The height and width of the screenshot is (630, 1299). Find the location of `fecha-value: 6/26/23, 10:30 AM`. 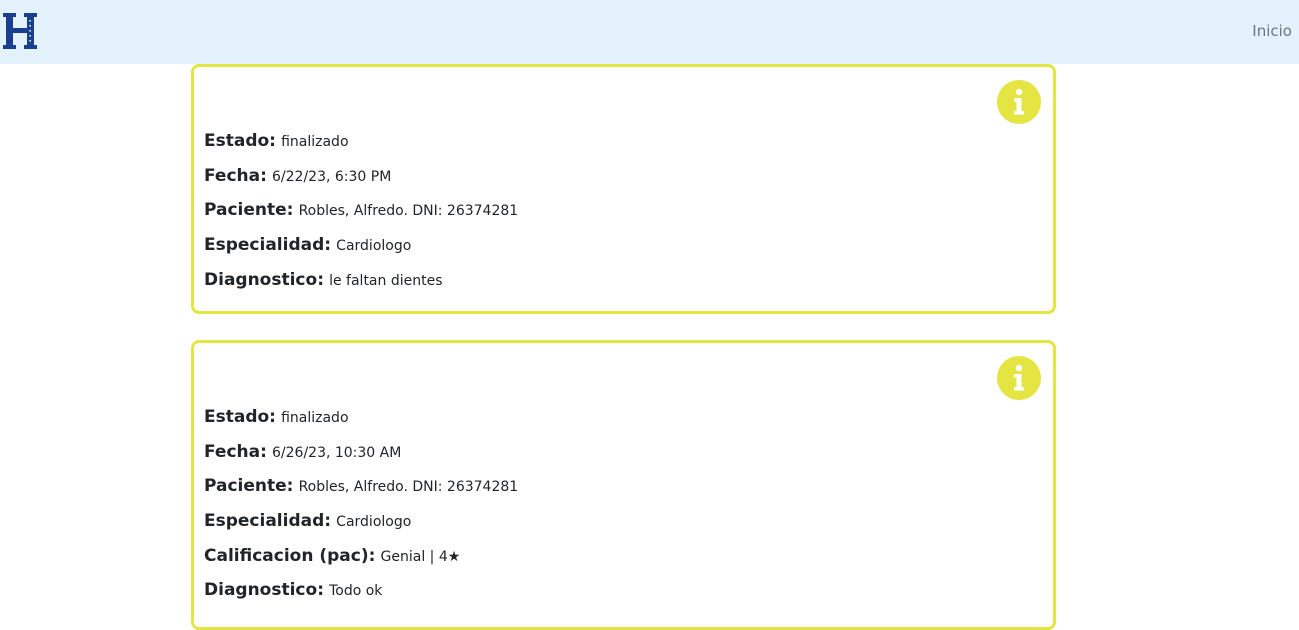

fecha-value: 6/26/23, 10:30 AM is located at coordinates (337, 452).